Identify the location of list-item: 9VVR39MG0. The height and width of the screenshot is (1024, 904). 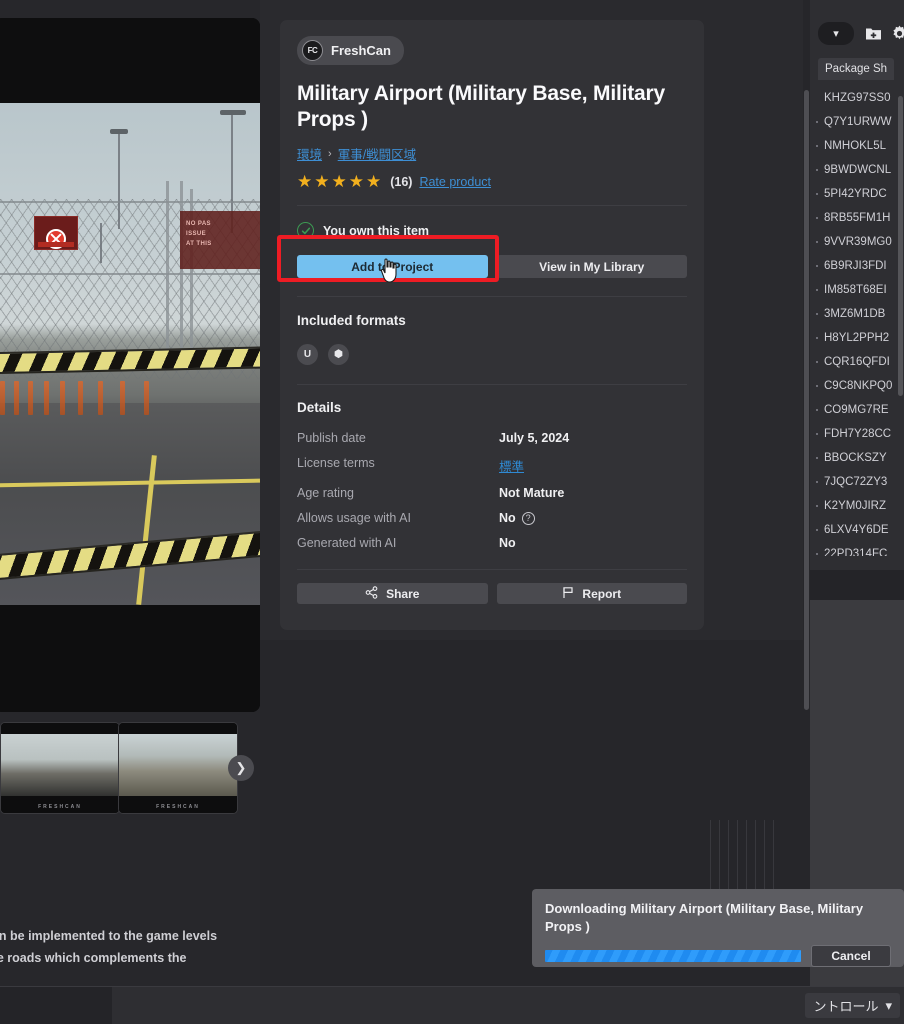
(857, 242).